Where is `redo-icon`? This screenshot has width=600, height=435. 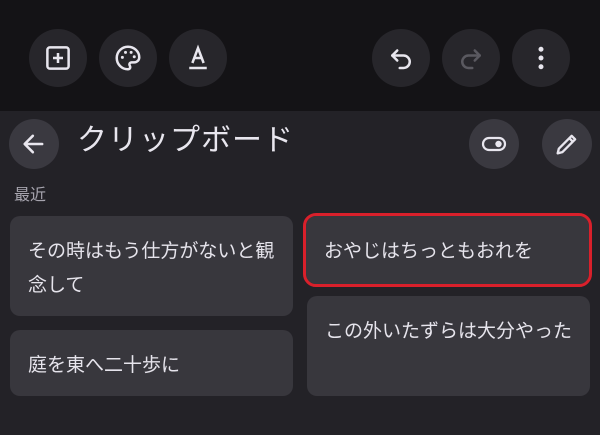 redo-icon is located at coordinates (471, 59).